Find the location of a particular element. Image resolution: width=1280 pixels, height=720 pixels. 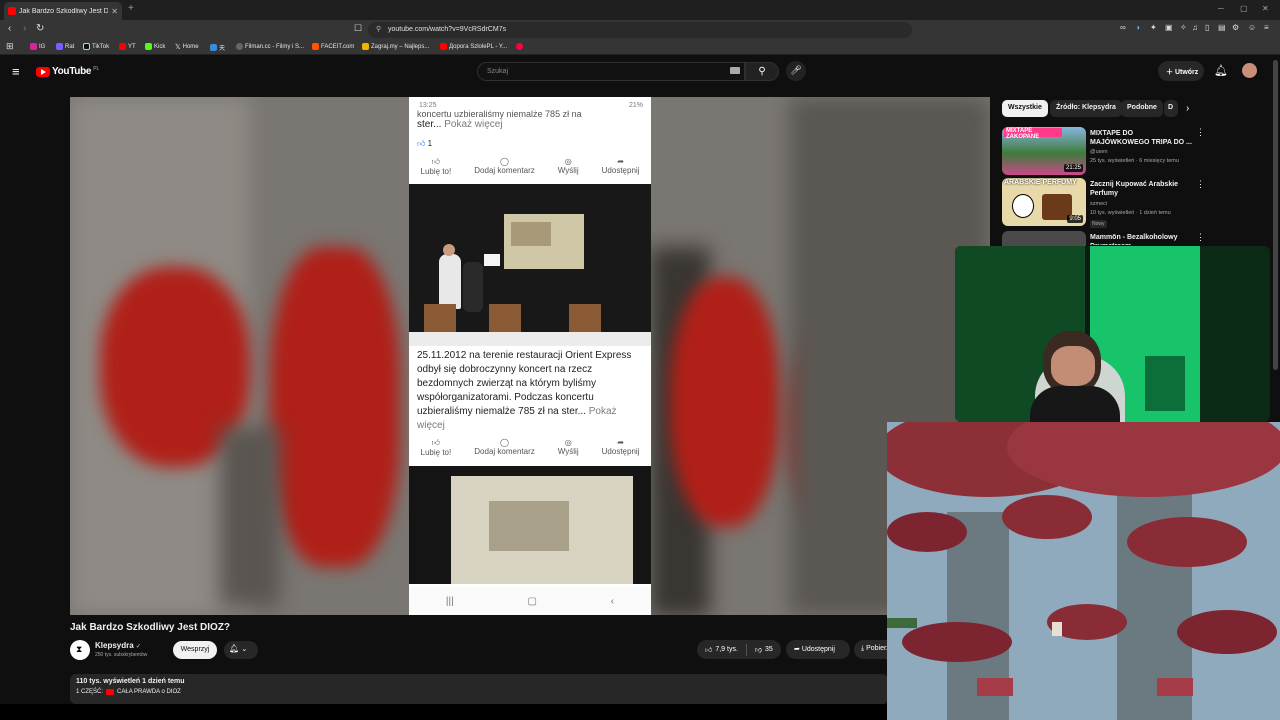

hamburger-menu-icon: ≡ is located at coordinates (16, 71).